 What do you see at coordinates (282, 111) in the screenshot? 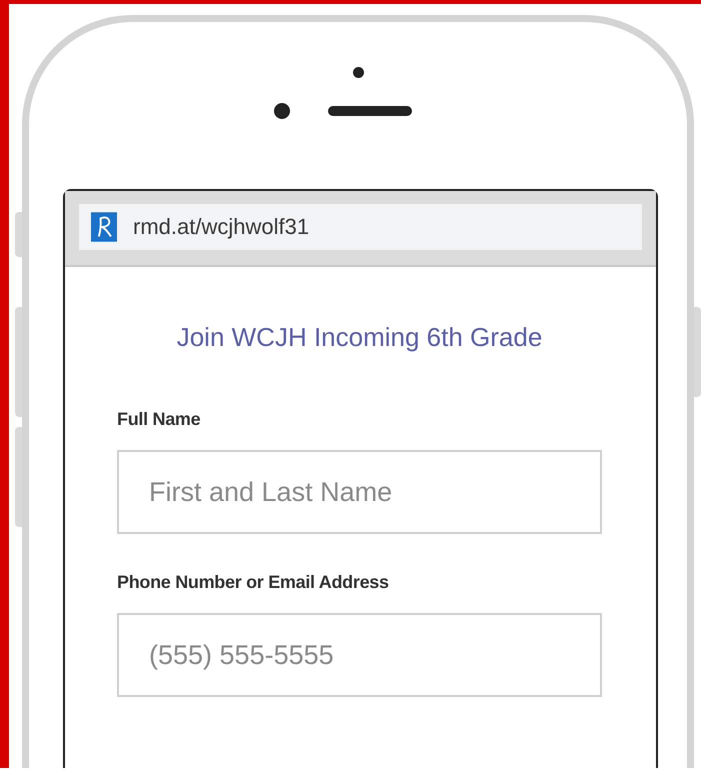
I see `sensor-icon` at bounding box center [282, 111].